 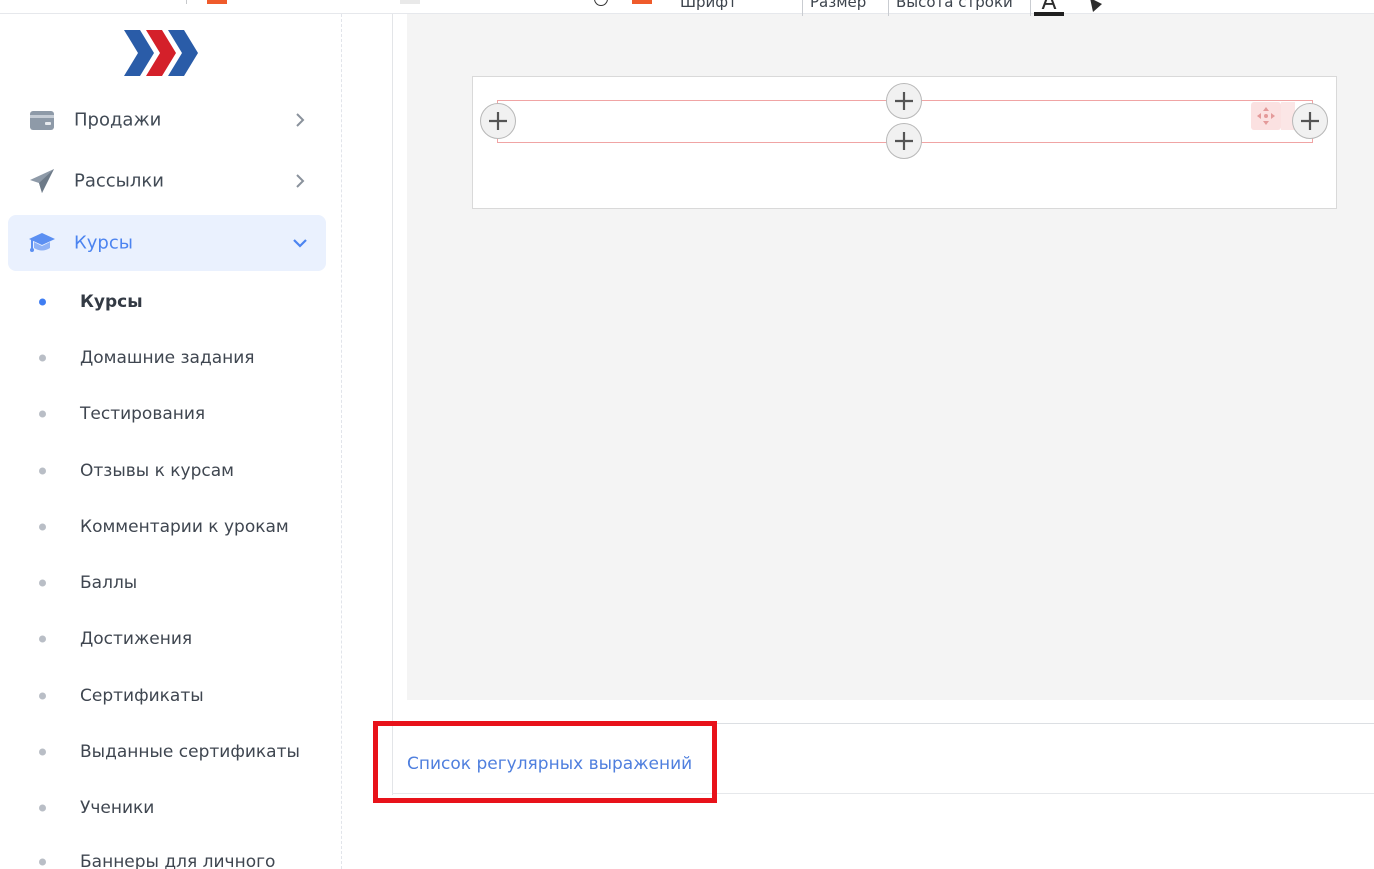 I want to click on text-color-swatch, so click(x=1049, y=14).